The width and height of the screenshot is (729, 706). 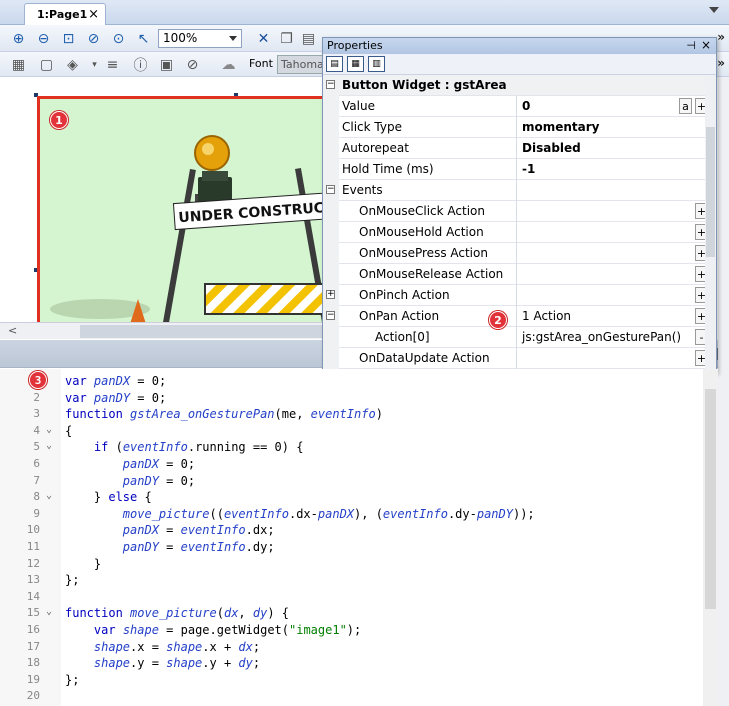 I want to click on copy-icon: ❐, so click(x=286, y=38).